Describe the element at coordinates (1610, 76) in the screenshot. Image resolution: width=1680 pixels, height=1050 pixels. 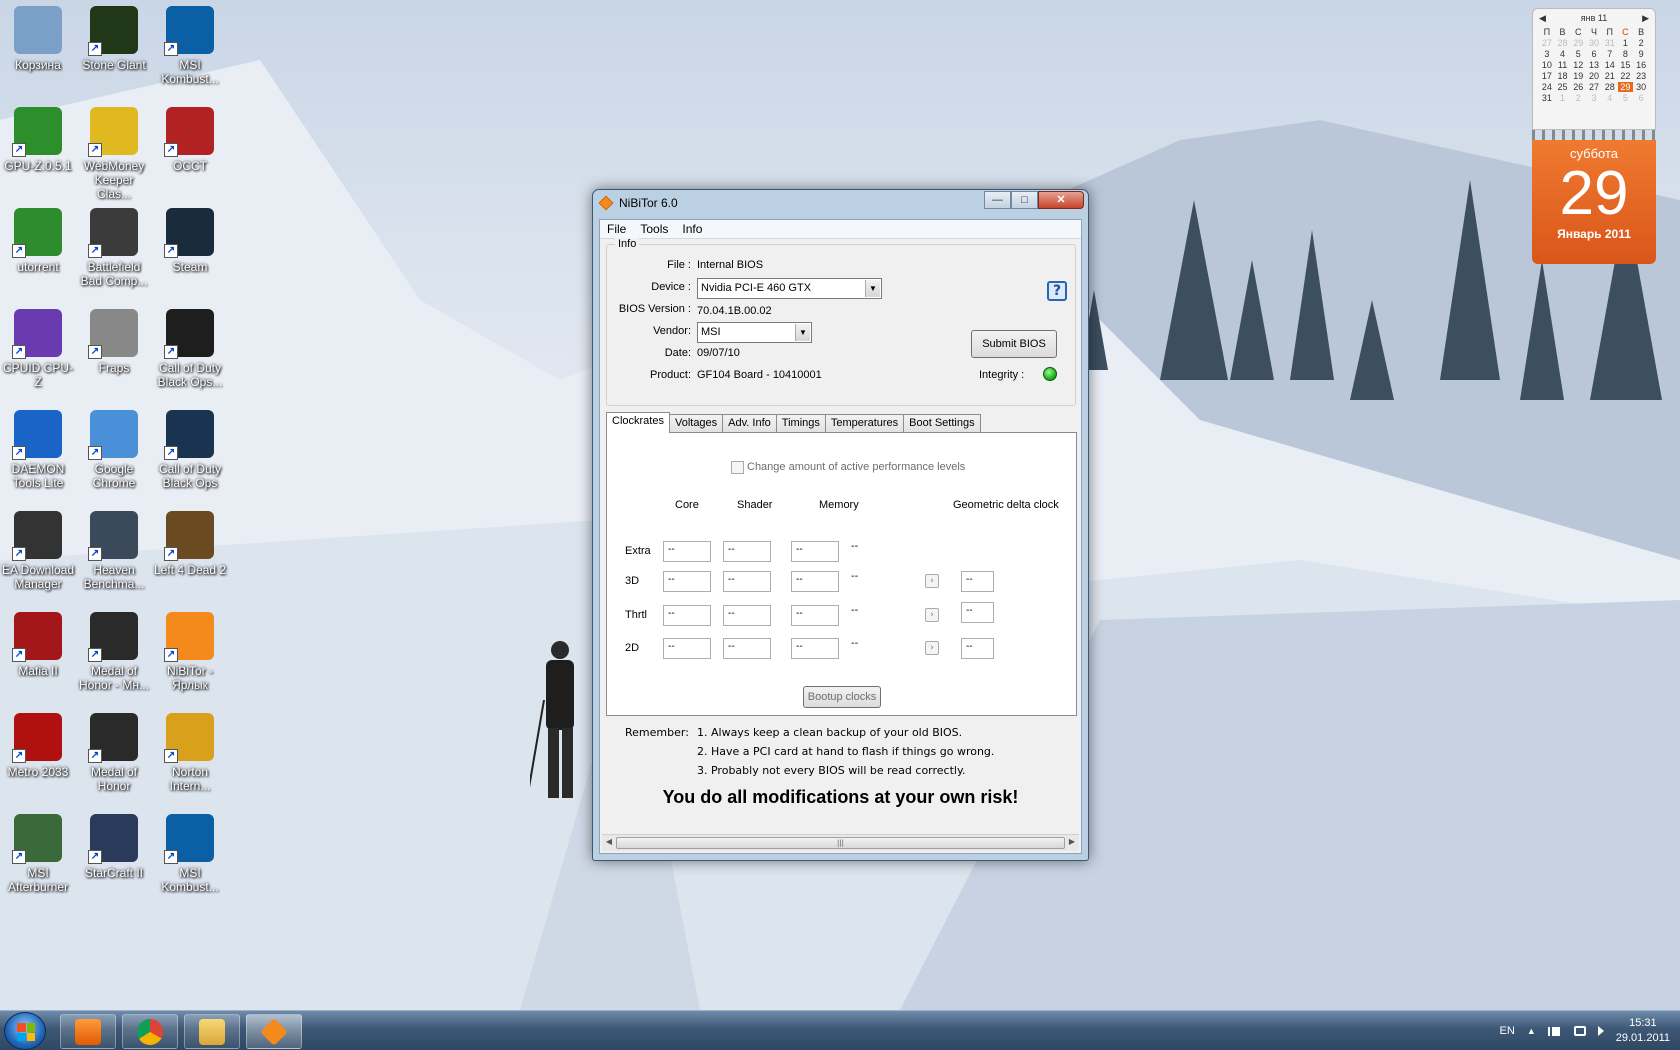
I see `calendar-day: 21` at that location.